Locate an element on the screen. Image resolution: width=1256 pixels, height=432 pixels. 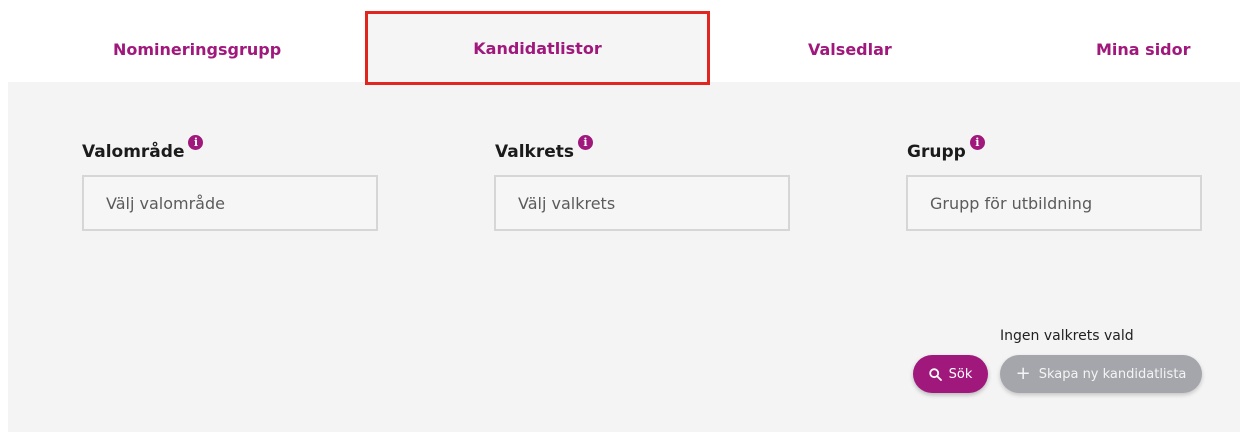
status-text: Ingen valkrets vald is located at coordinates (1067, 336).